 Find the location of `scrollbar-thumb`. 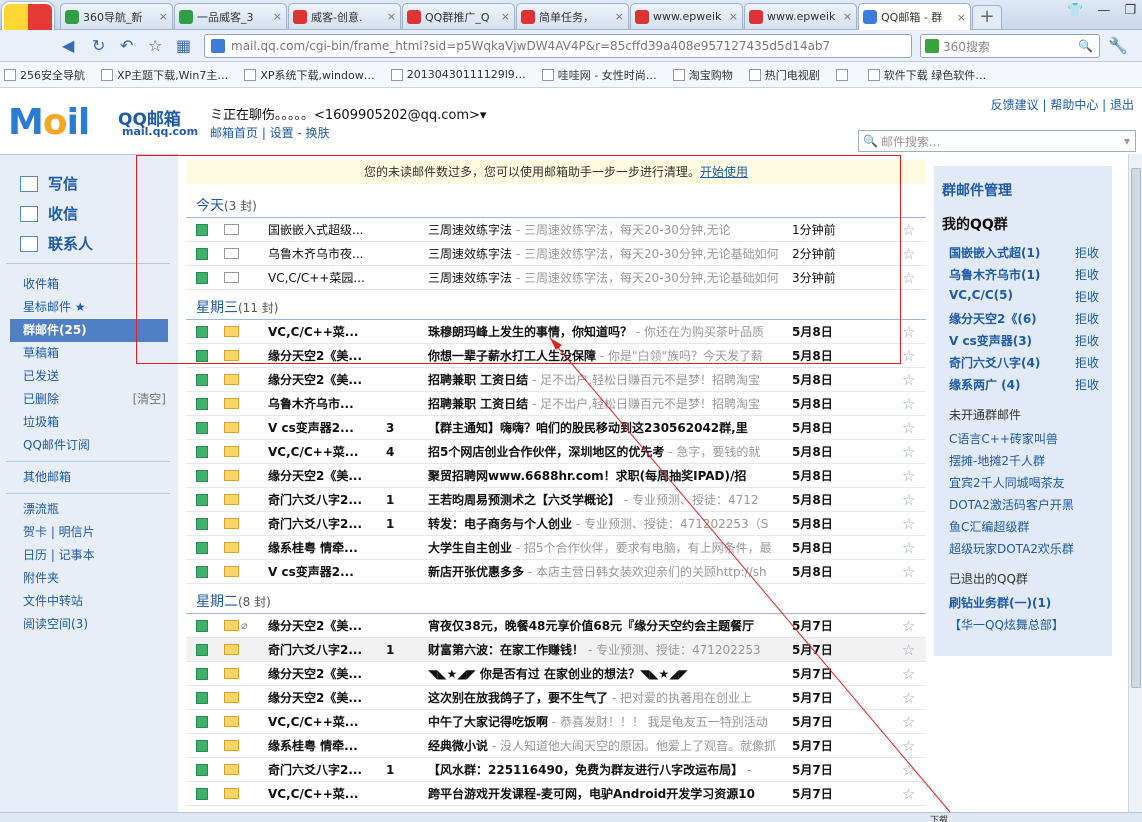

scrollbar-thumb is located at coordinates (1136, 428).